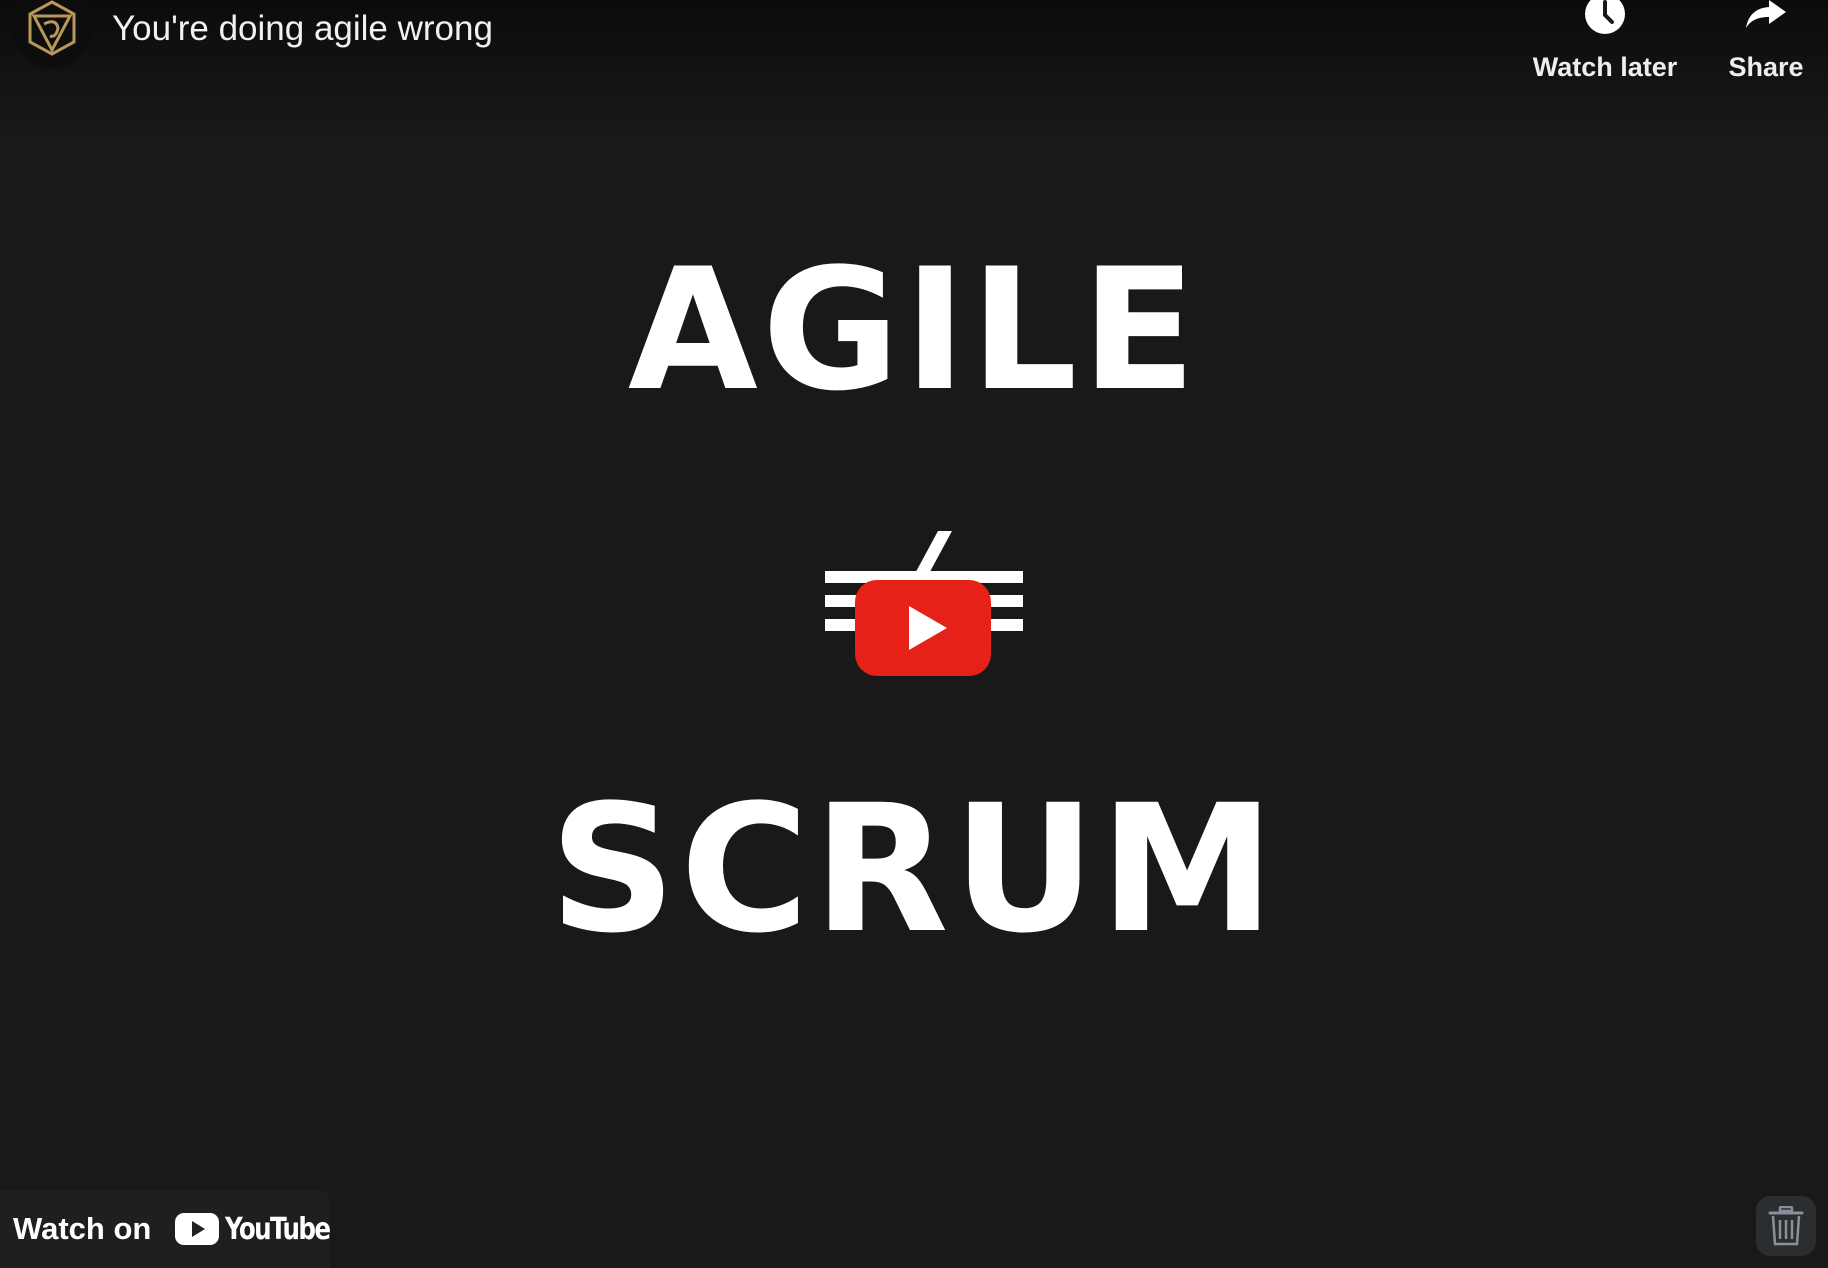 The height and width of the screenshot is (1268, 1828). Describe the element at coordinates (1766, 42) in the screenshot. I see `share-button: Share` at that location.